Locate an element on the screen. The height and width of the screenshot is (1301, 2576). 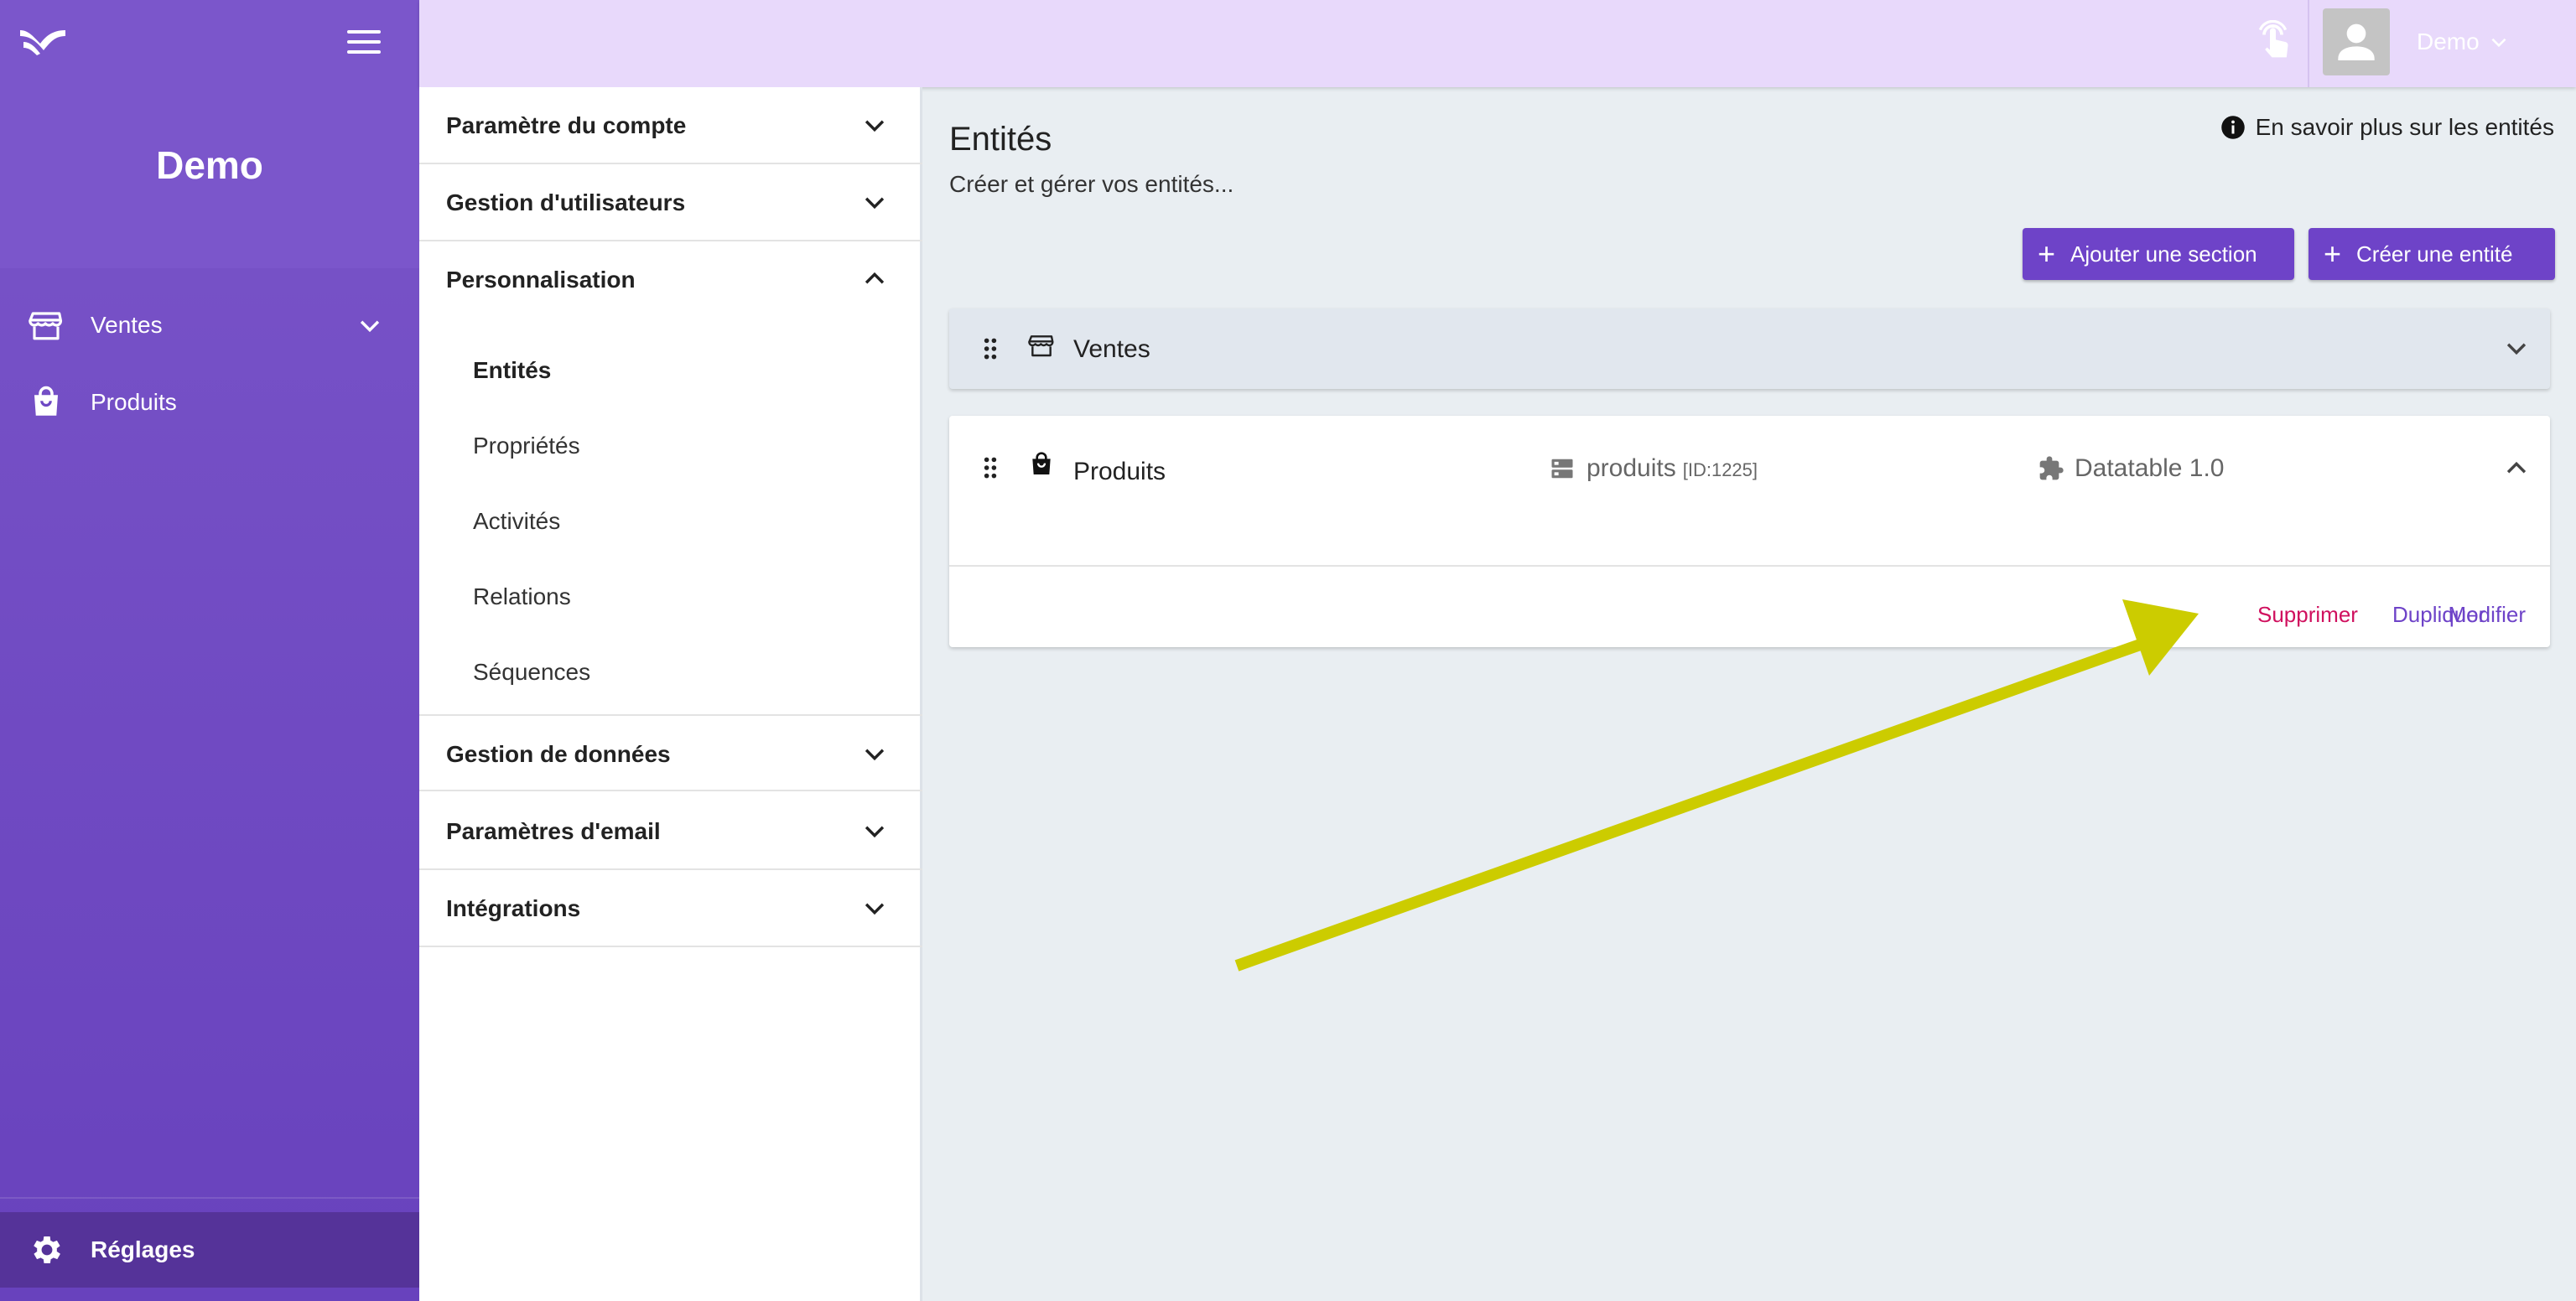
menu-item-proprietes: Propriétés is located at coordinates (526, 446).